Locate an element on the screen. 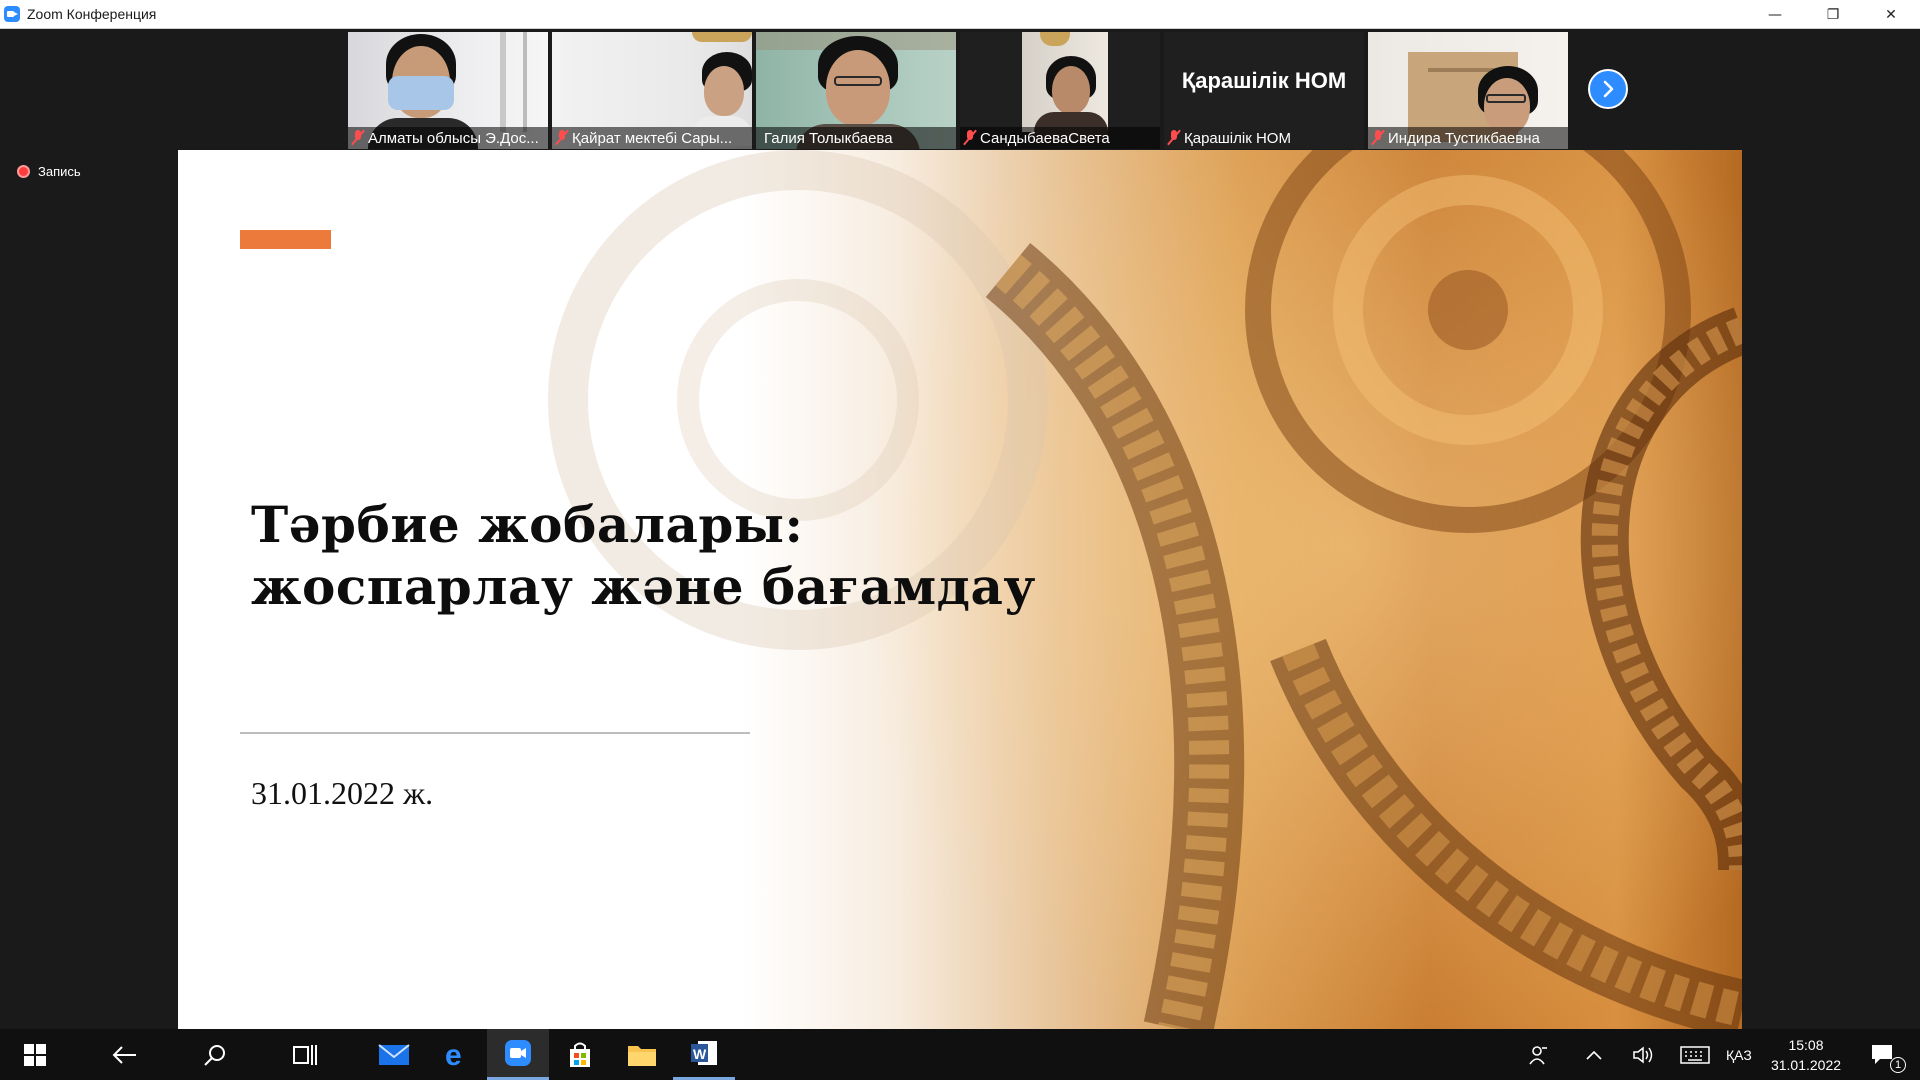 The image size is (1920, 1080). participant-namebar: Галия Толыкбаева is located at coordinates (856, 138).